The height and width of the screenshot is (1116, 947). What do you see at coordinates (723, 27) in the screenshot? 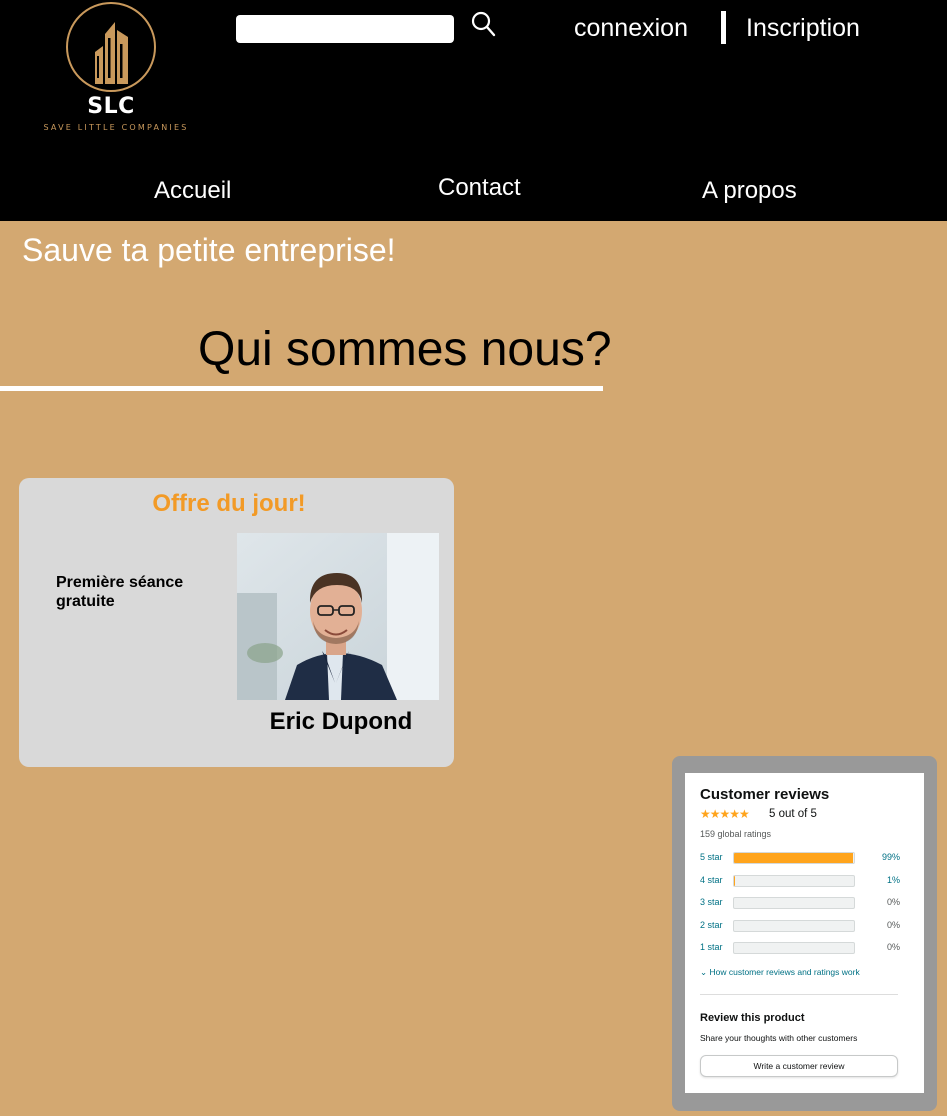
I see `auth-divider` at bounding box center [723, 27].